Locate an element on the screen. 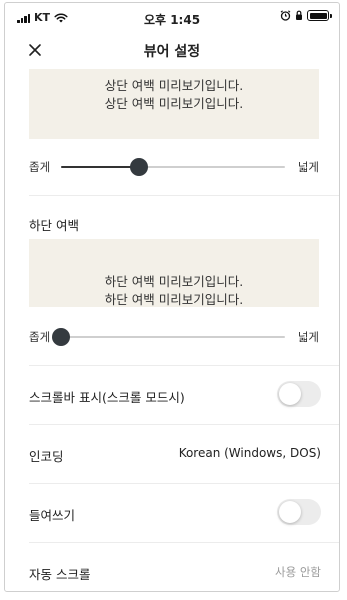 The image size is (347, 600). bottom-margin-slider-track is located at coordinates (168, 337).